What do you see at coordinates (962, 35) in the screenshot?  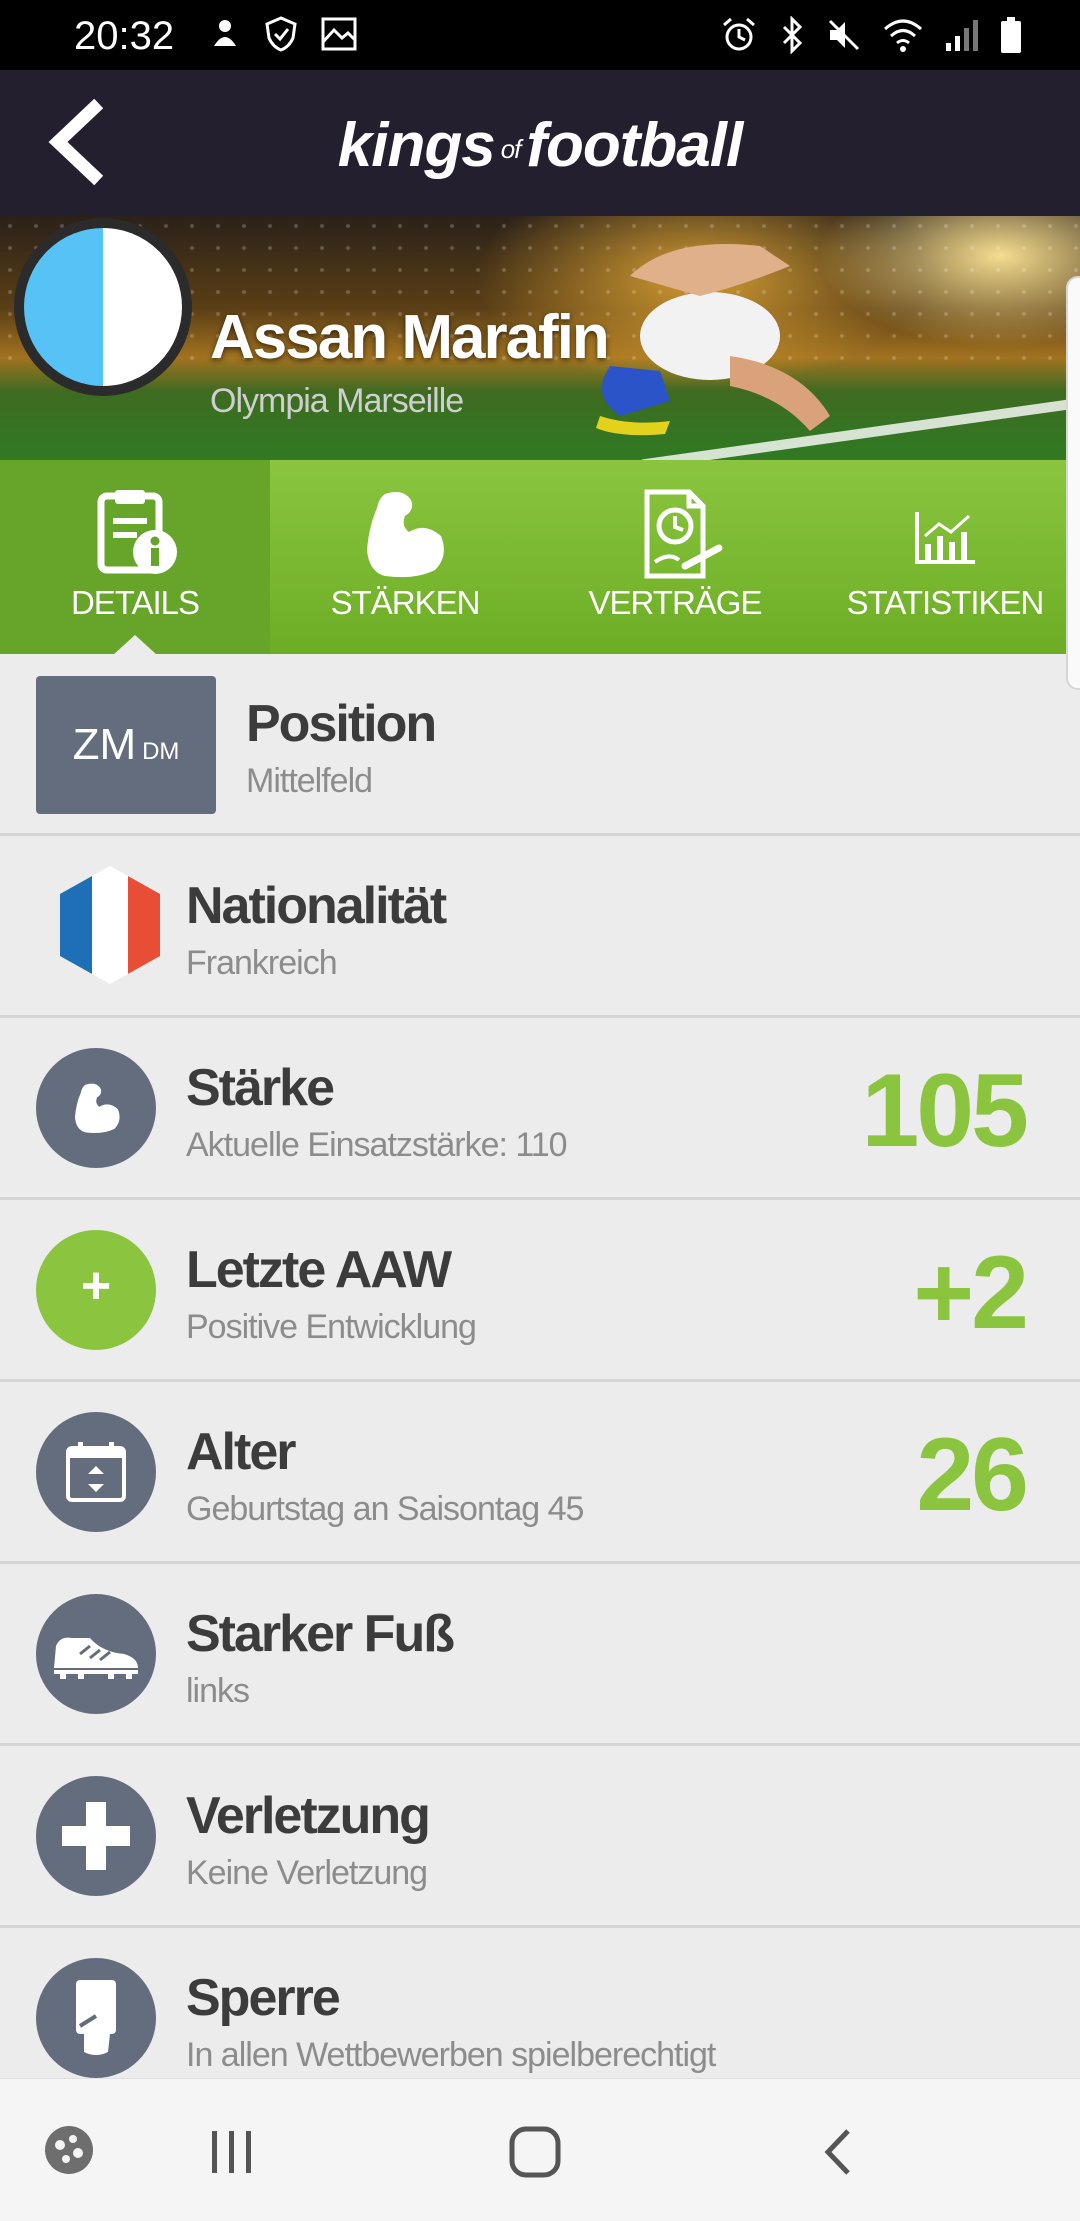 I see `signal-icon` at bounding box center [962, 35].